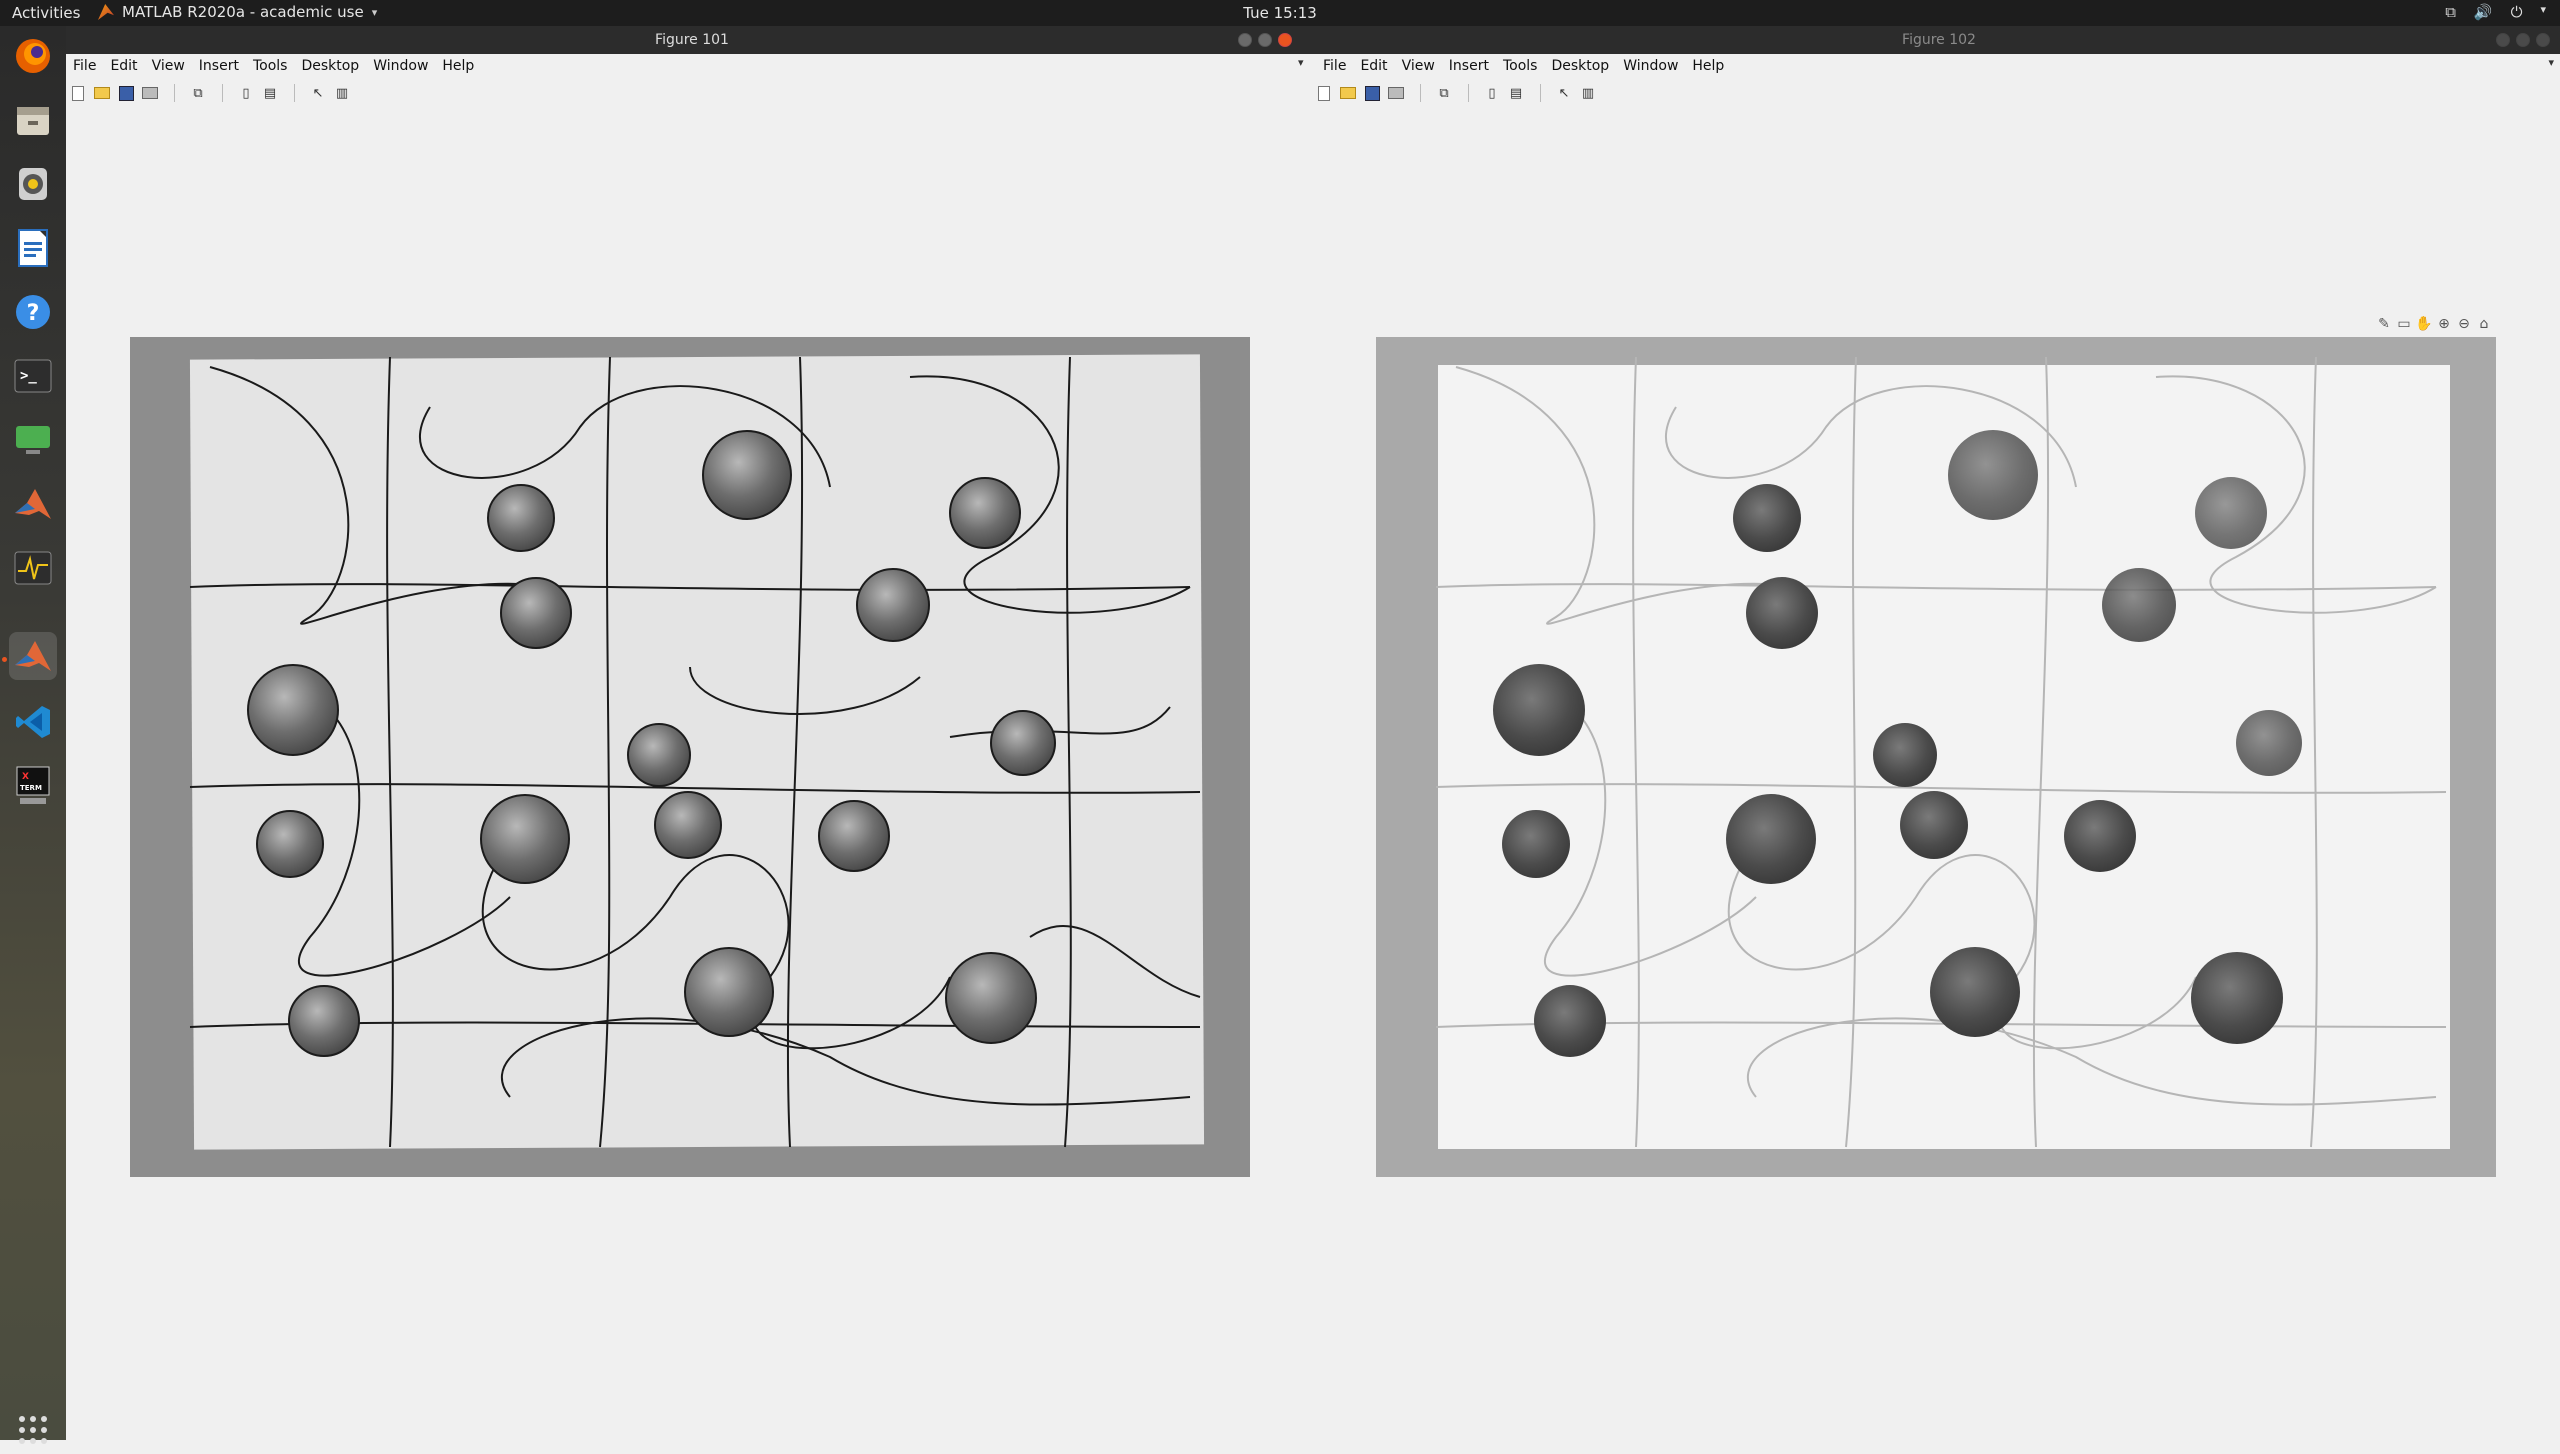  I want to click on app-menu: MATLAB R2020a - academic use ▾, so click(237, 12).